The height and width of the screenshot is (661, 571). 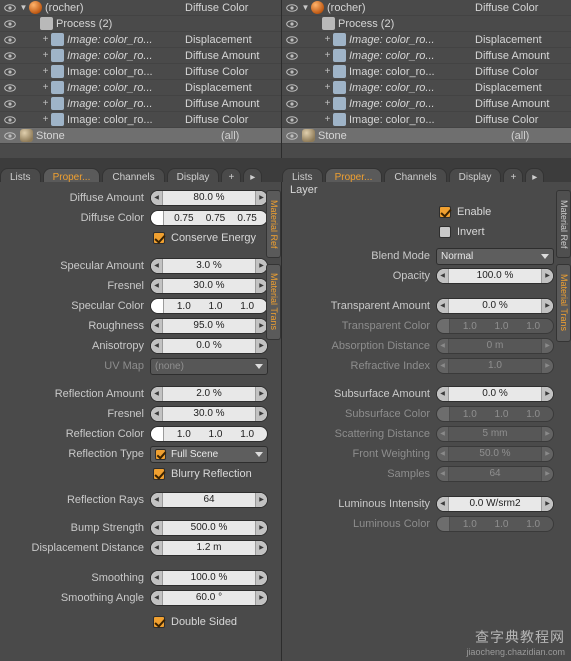 What do you see at coordinates (445, 232) in the screenshot?
I see `invert-checkbox` at bounding box center [445, 232].